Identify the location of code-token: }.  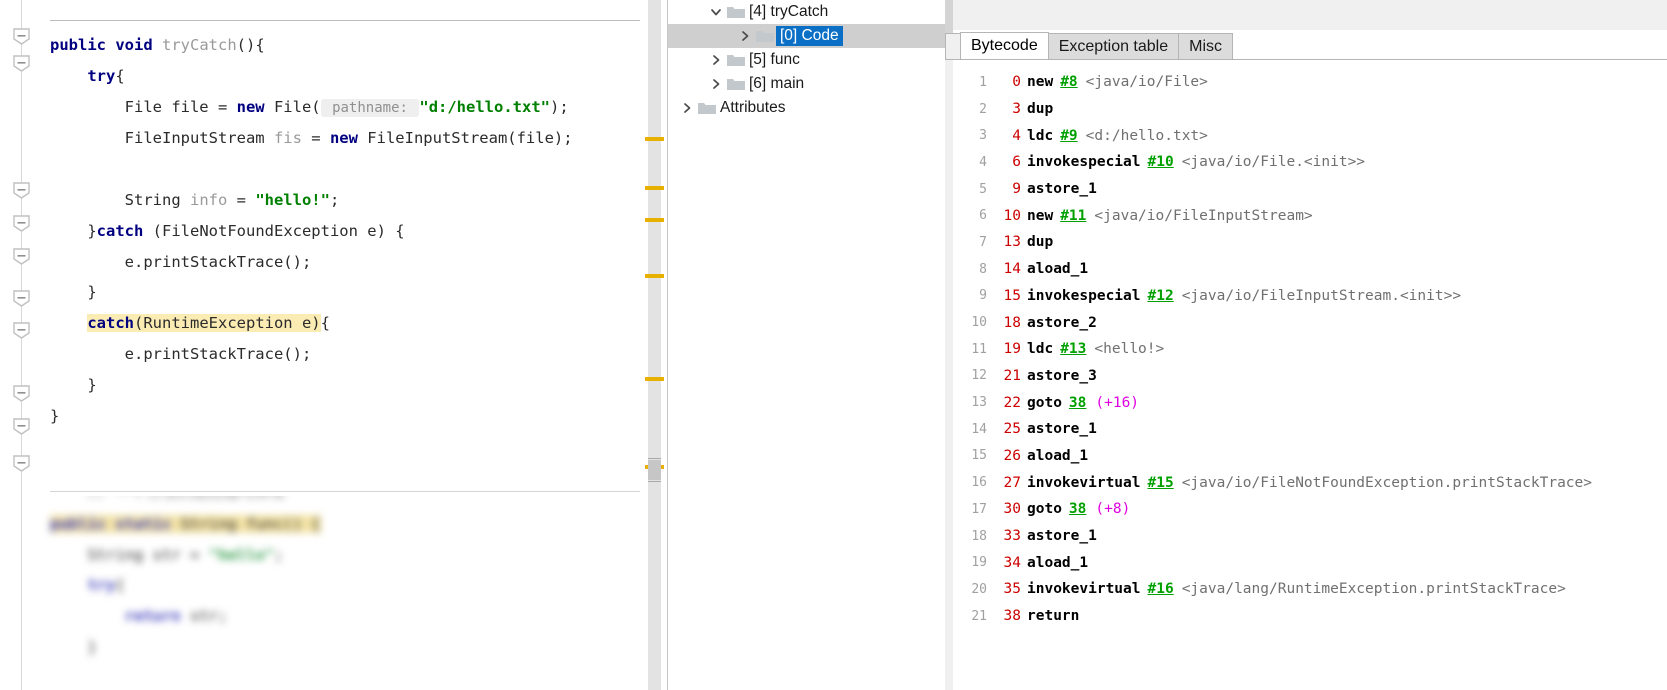
(92, 384).